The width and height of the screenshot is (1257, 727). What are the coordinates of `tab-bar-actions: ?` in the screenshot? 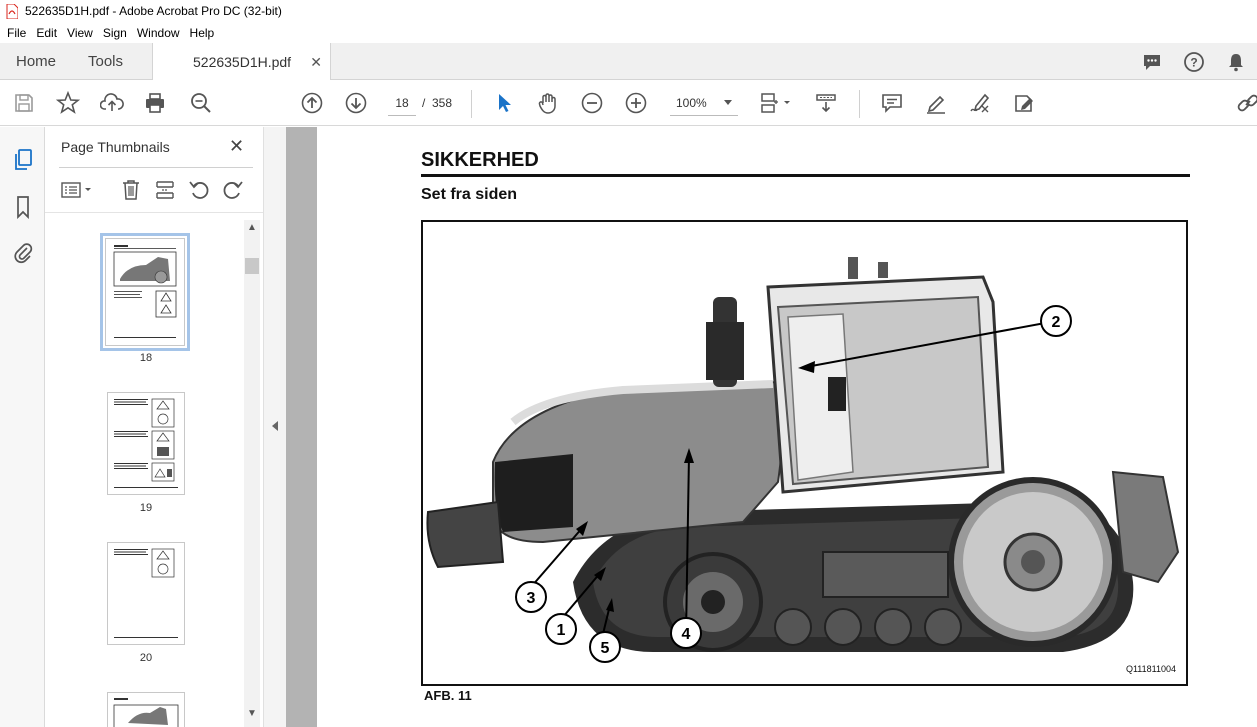 It's located at (1194, 61).